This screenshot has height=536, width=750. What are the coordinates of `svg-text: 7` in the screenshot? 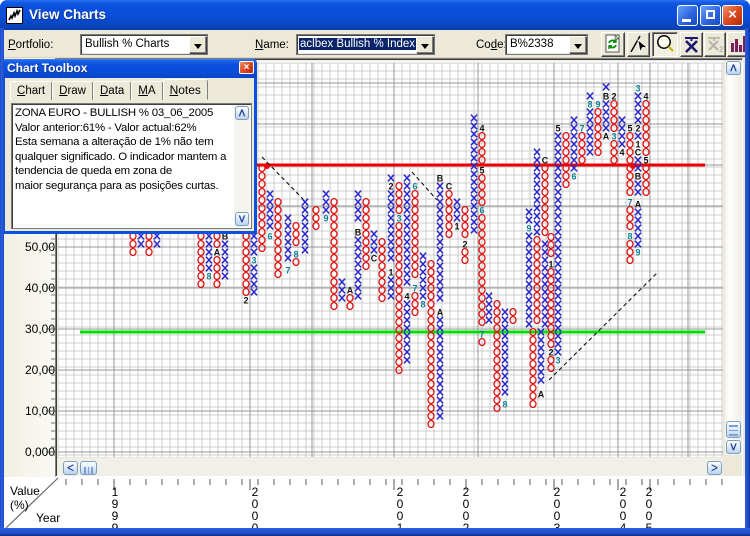 It's located at (287, 270).